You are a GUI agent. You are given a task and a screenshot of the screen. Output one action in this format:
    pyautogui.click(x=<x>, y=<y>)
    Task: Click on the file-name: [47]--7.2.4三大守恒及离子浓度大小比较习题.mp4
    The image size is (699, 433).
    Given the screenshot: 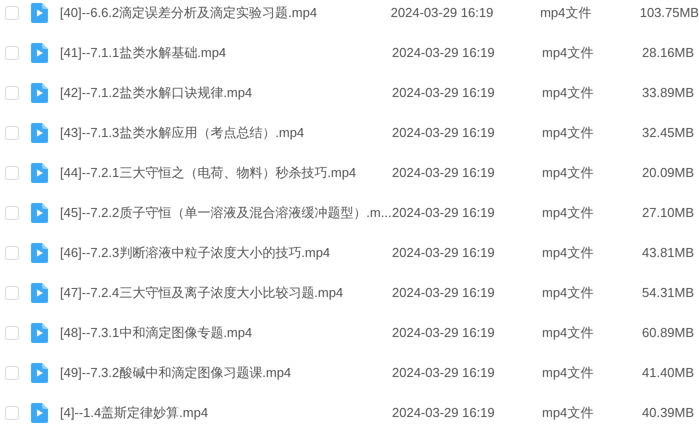 What is the action you would take?
    pyautogui.click(x=226, y=293)
    